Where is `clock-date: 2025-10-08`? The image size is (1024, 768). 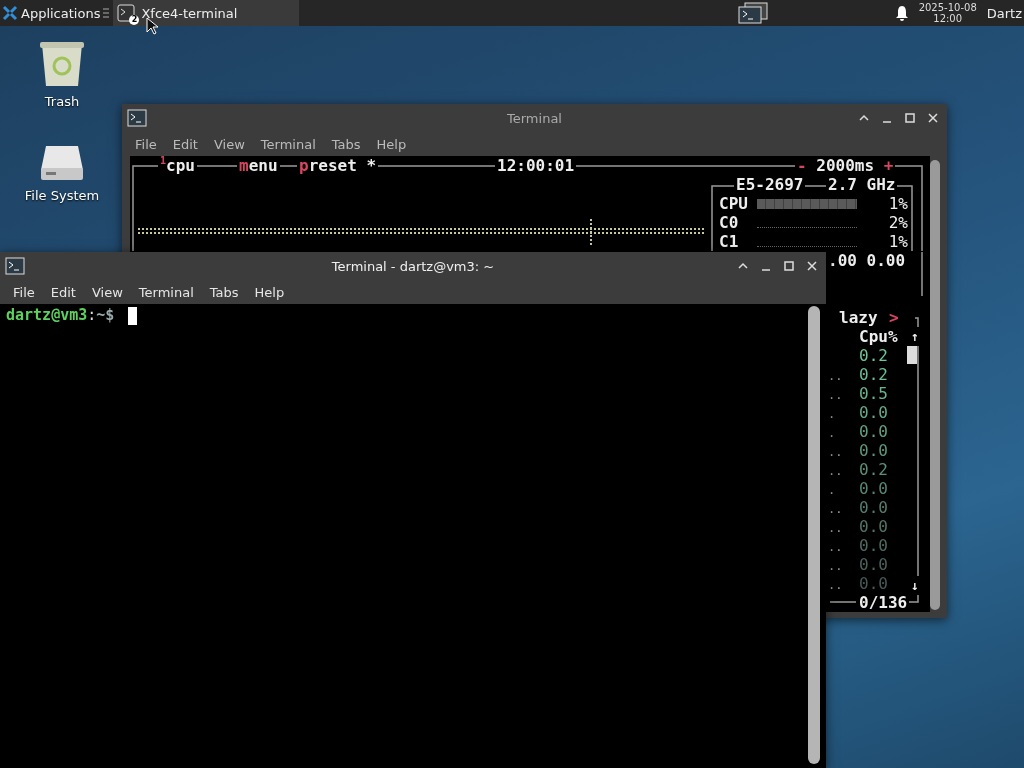 clock-date: 2025-10-08 is located at coordinates (947, 7).